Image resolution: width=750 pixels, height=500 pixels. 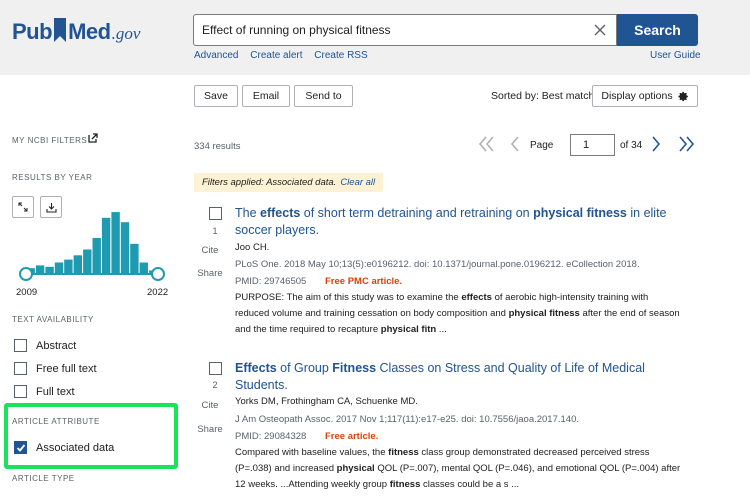 I want to click on filters-applied-text: Filters applied: Associated data., so click(x=269, y=182).